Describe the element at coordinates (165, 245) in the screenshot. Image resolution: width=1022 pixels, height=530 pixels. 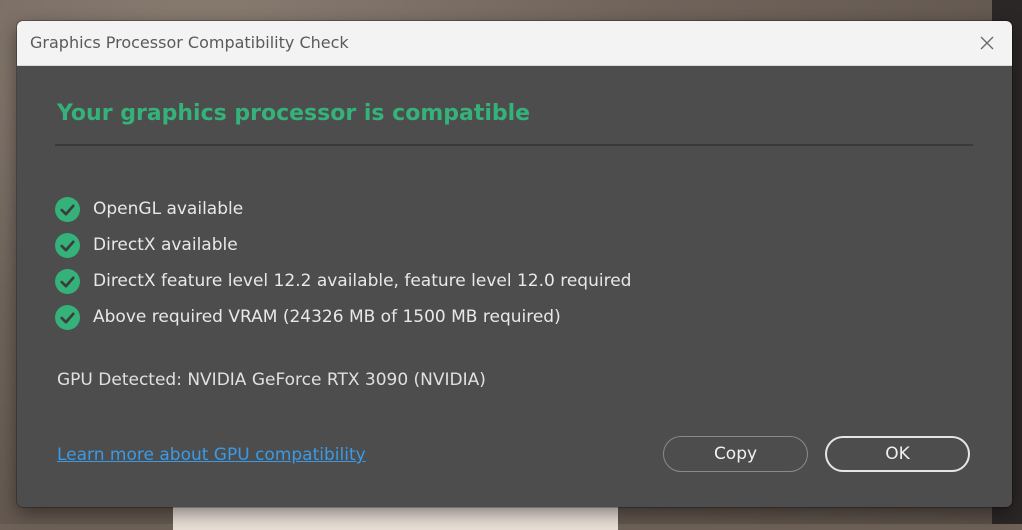
I see `check-label: DirectX available` at that location.